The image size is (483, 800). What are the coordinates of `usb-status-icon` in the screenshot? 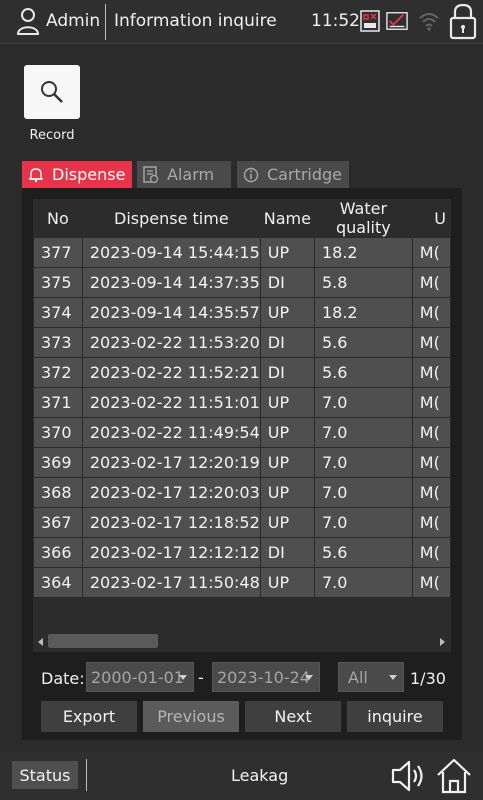 It's located at (370, 21).